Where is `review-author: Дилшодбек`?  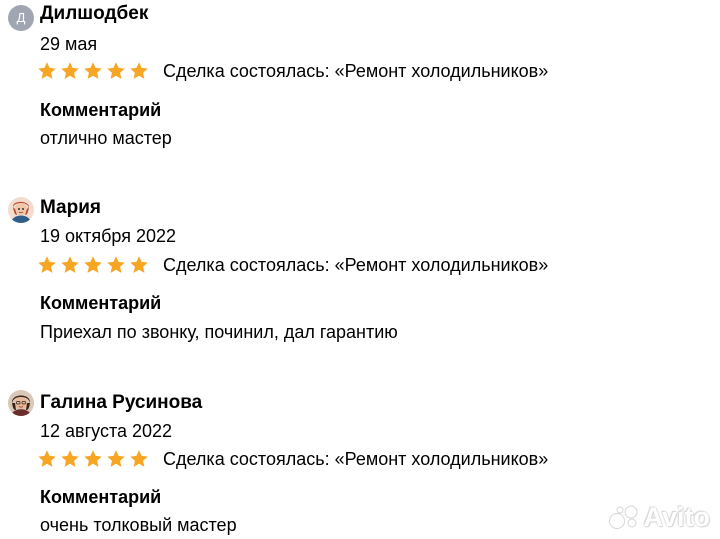 review-author: Дилшодбек is located at coordinates (94, 14).